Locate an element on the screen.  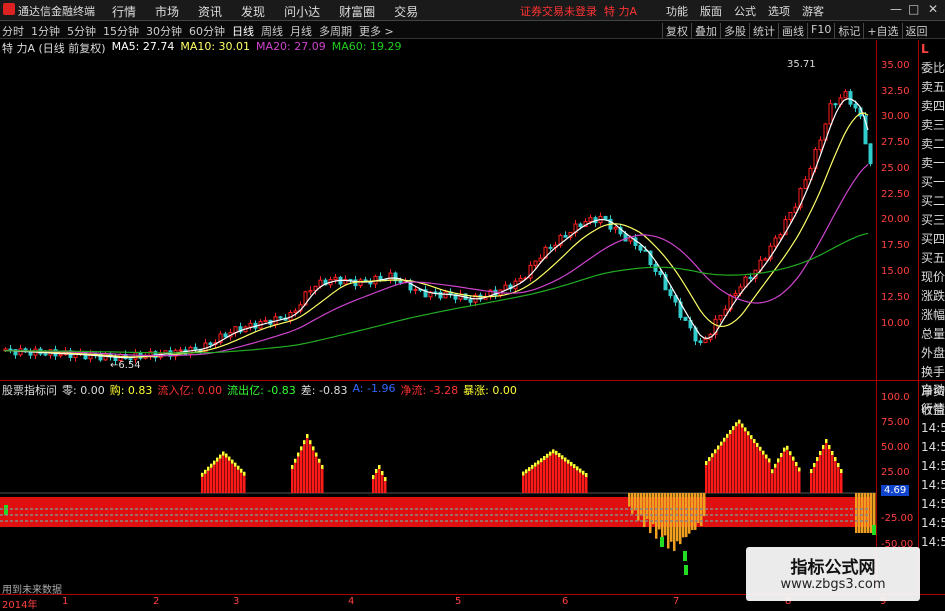
tab-weekly: 周线 is located at coordinates (272, 31).